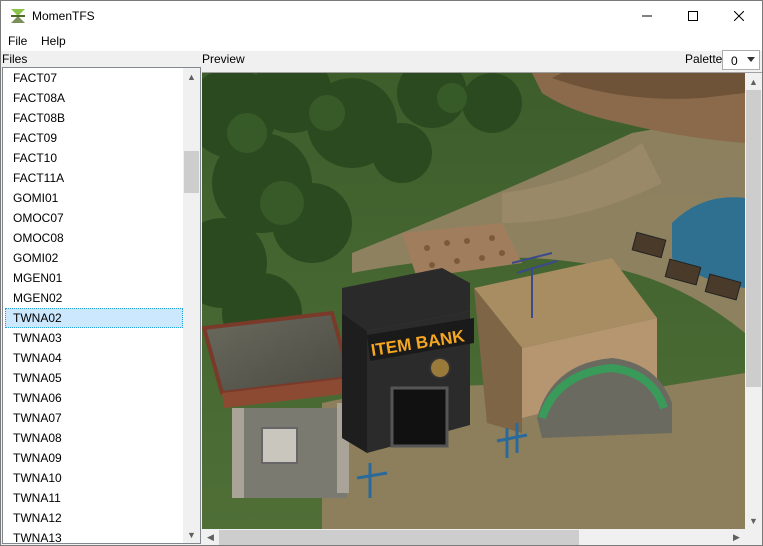 This screenshot has width=763, height=546. Describe the element at coordinates (753, 537) in the screenshot. I see `scroll-corner` at that location.